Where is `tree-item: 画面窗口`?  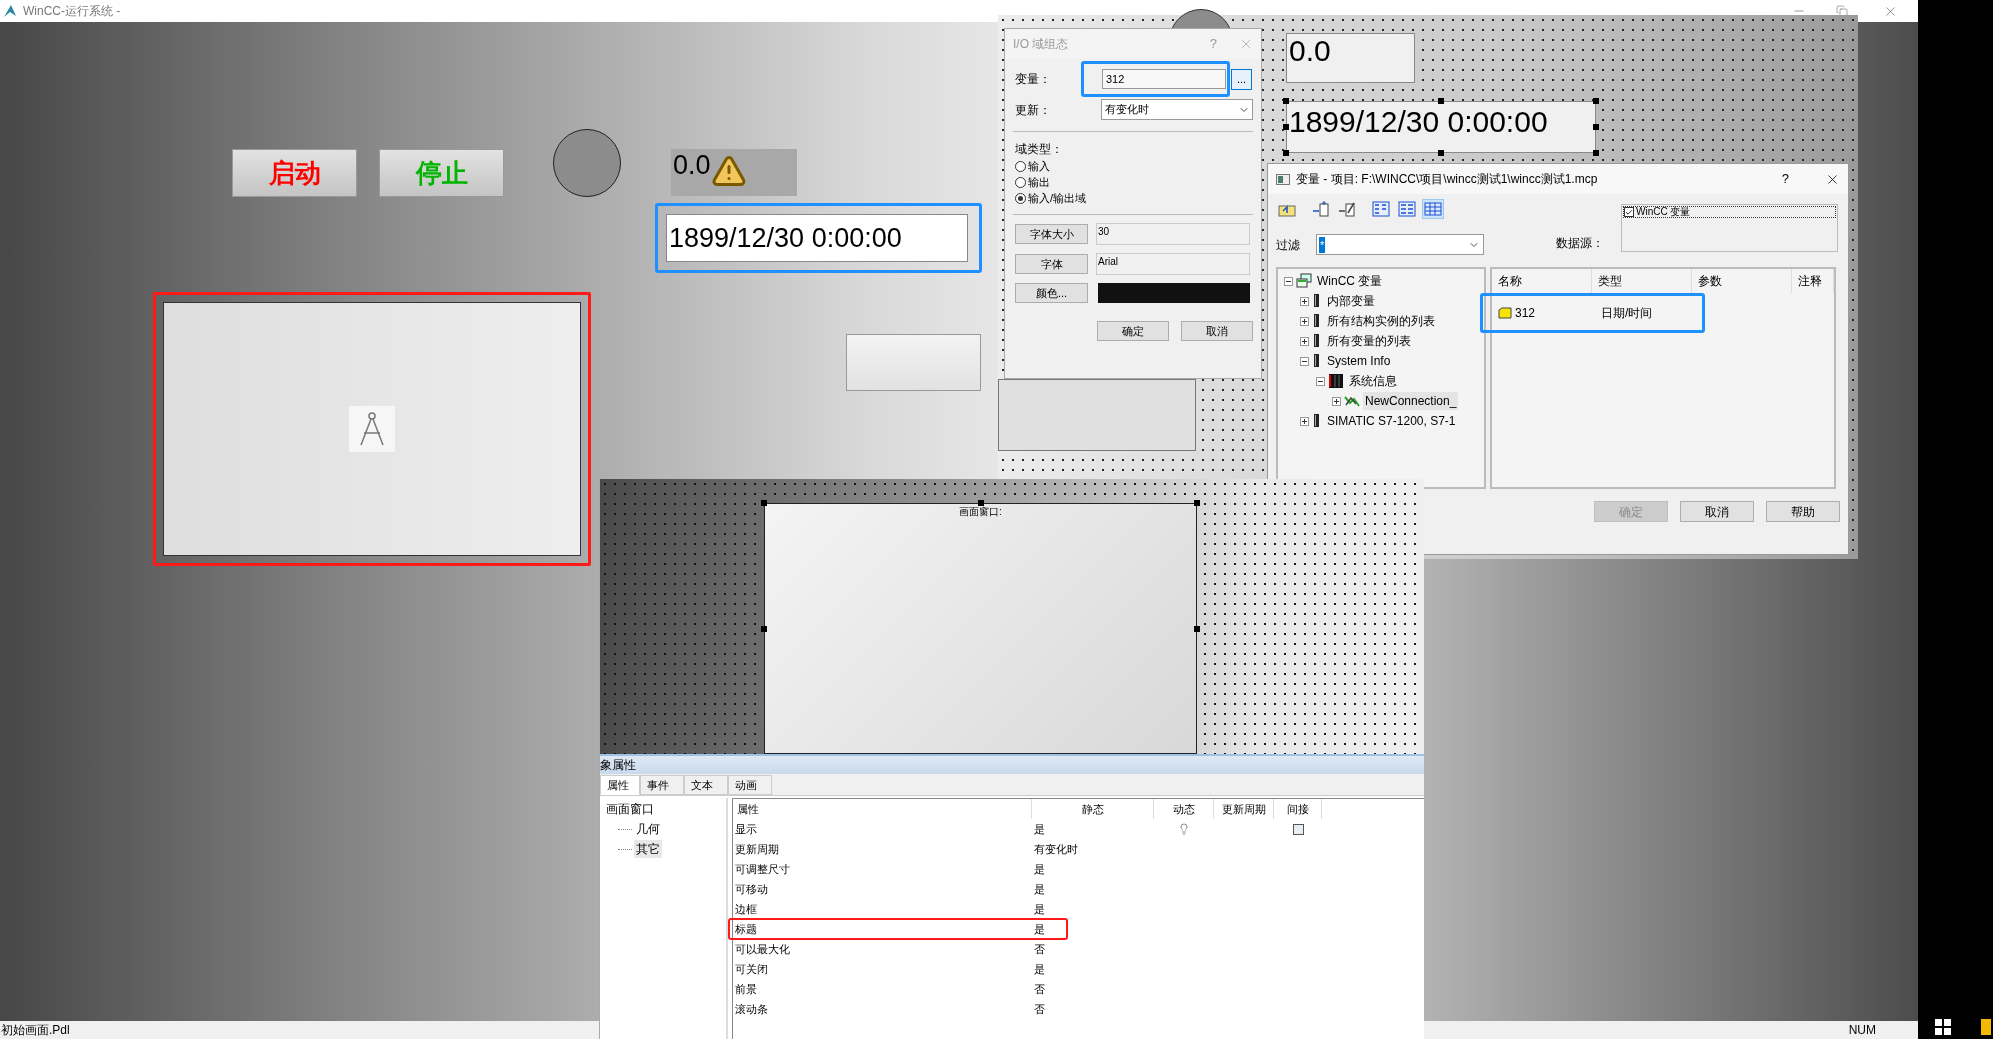 tree-item: 画面窗口 is located at coordinates (630, 809).